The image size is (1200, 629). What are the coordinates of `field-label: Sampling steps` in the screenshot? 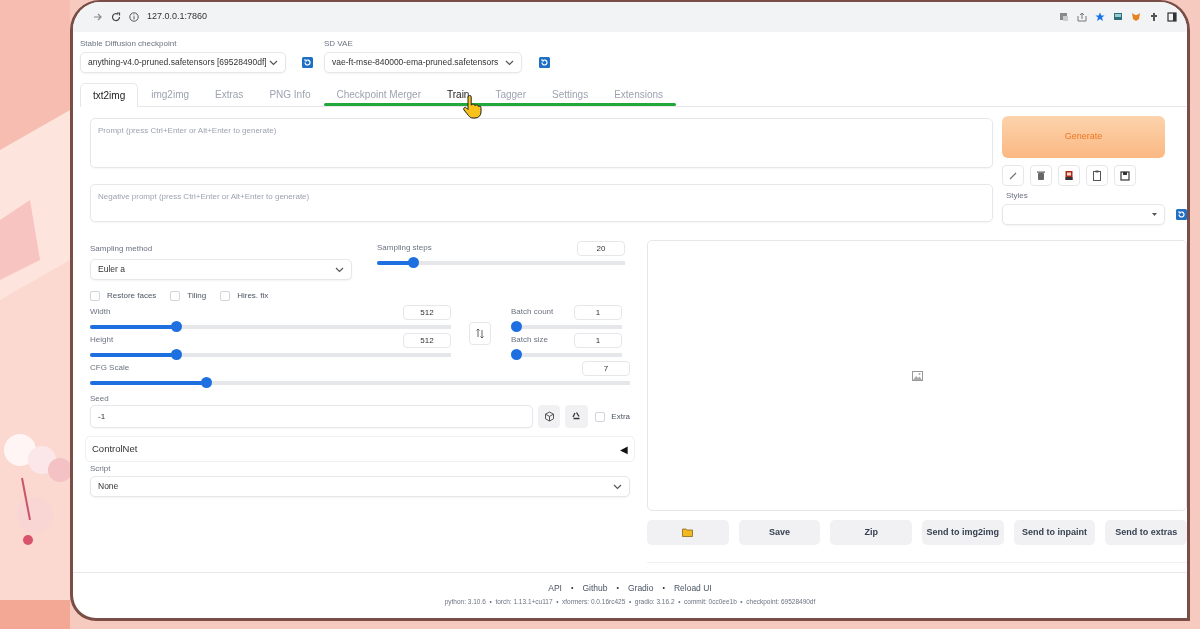 It's located at (404, 248).